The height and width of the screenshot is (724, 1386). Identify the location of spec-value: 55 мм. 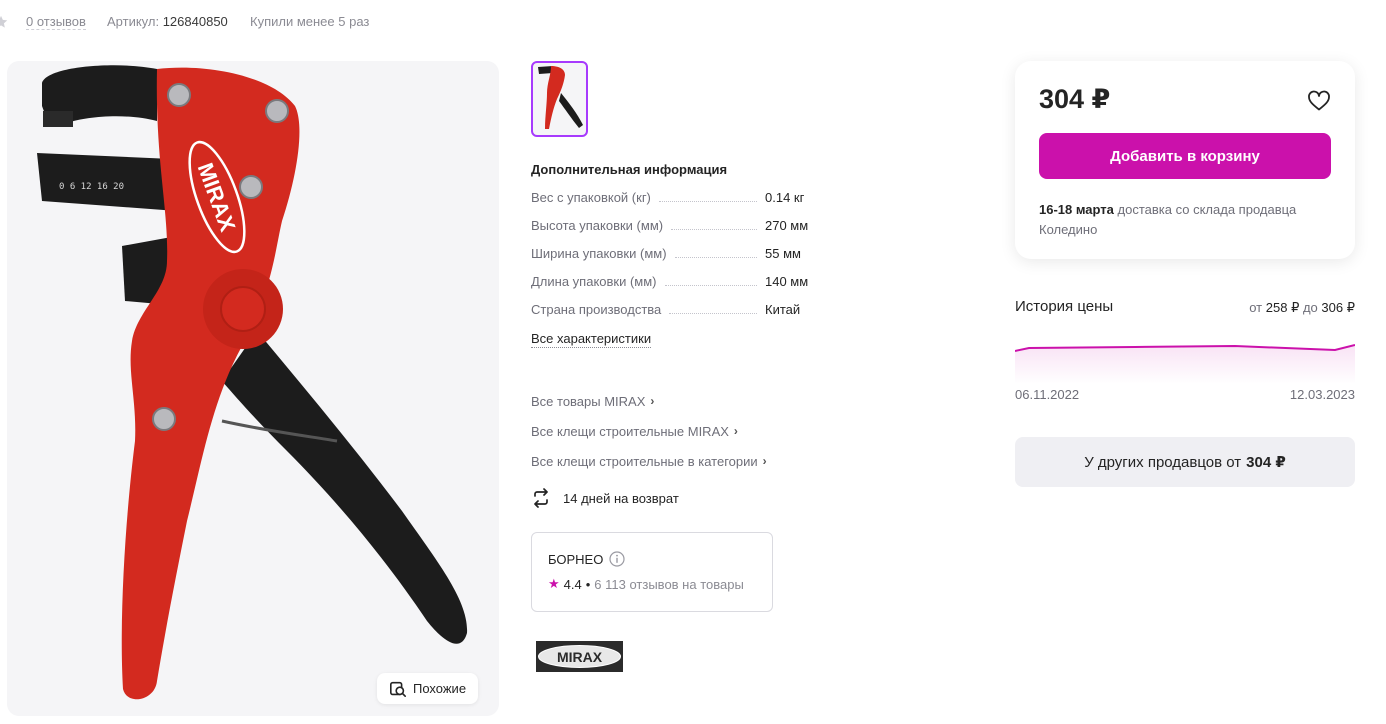
(783, 253).